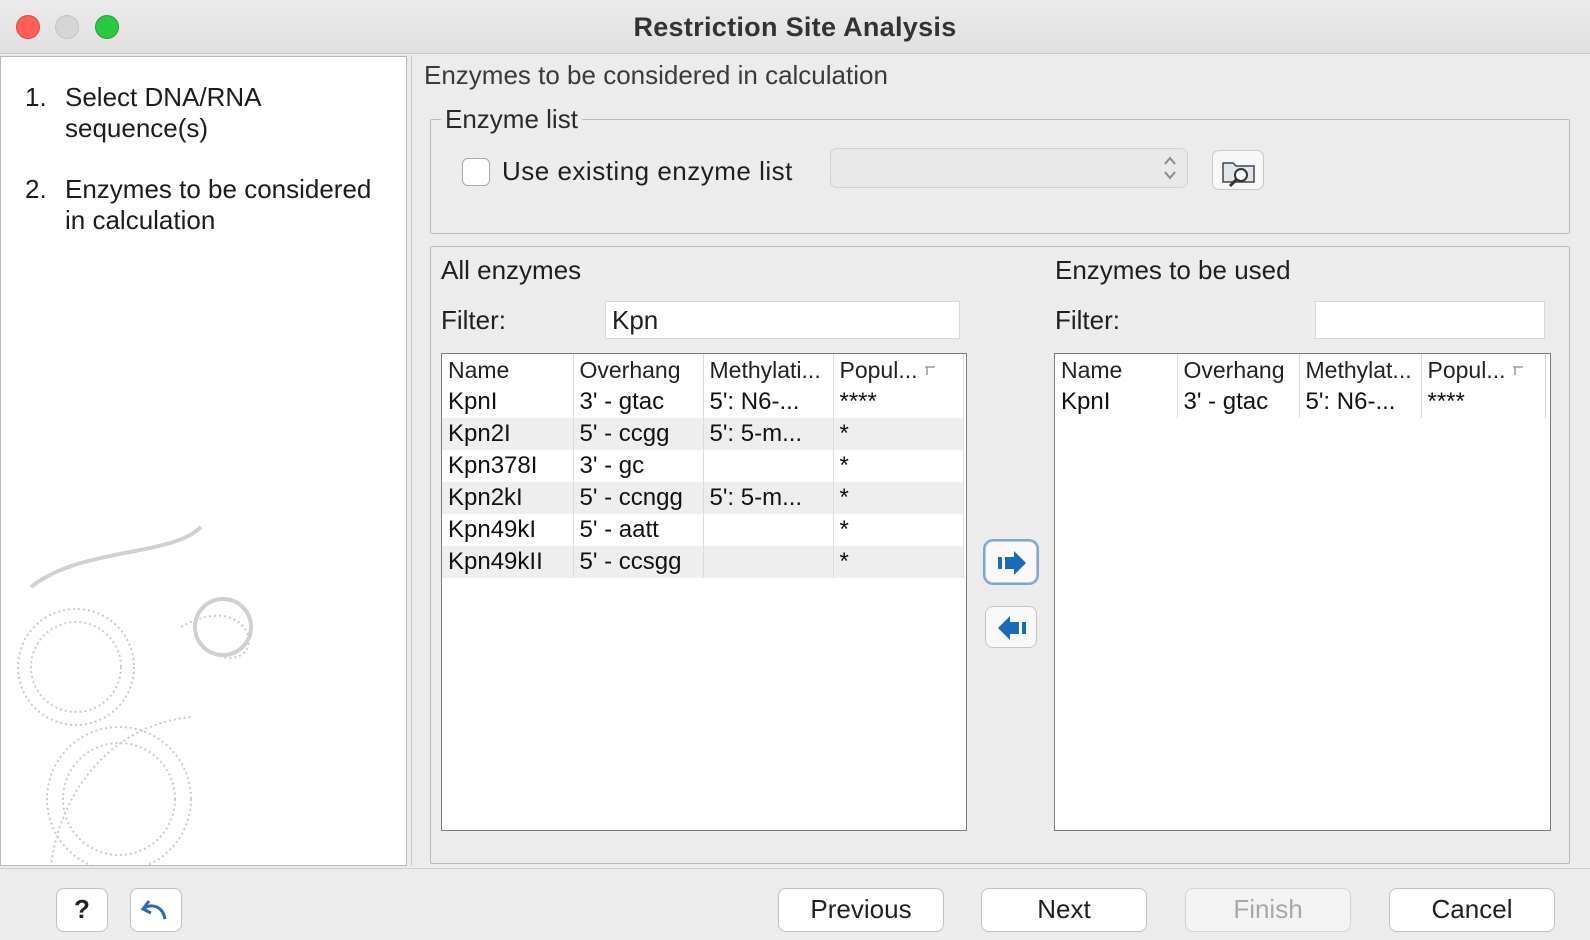  What do you see at coordinates (135, 695) in the screenshot?
I see `dna-swirl-watermark-icon` at bounding box center [135, 695].